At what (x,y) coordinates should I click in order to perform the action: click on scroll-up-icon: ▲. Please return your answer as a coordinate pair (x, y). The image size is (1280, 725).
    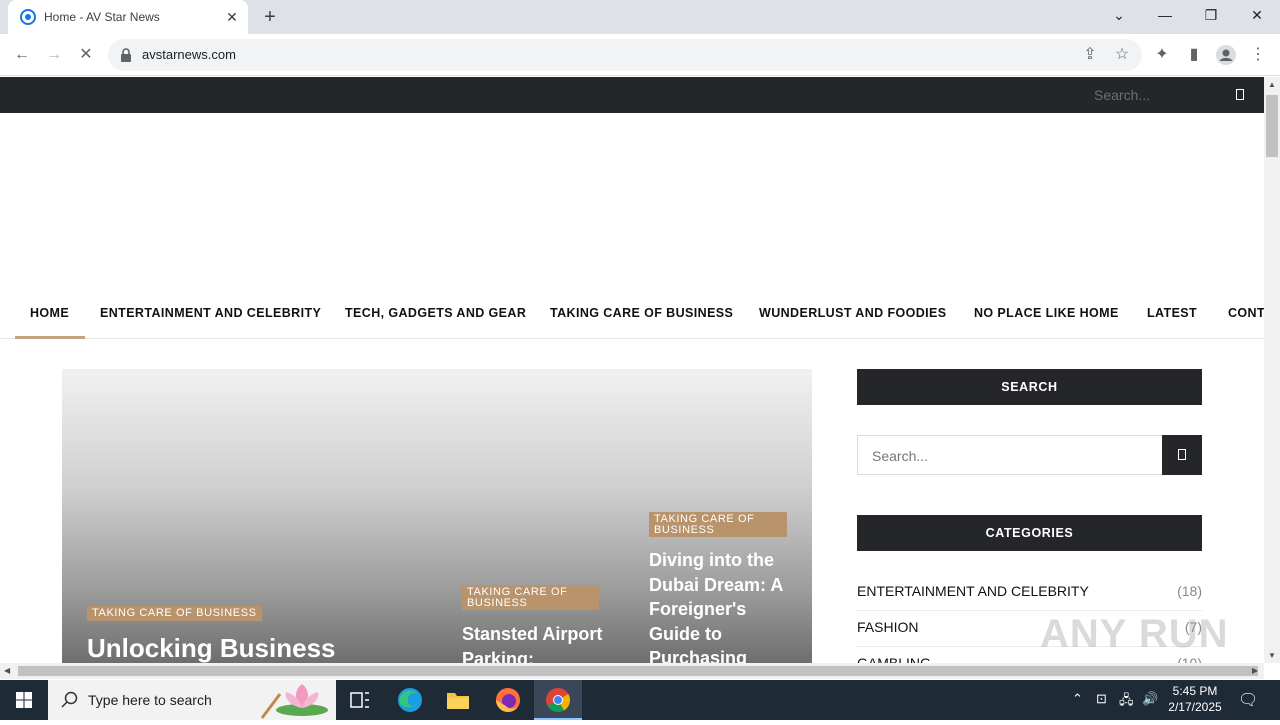
    Looking at the image, I should click on (1272, 84).